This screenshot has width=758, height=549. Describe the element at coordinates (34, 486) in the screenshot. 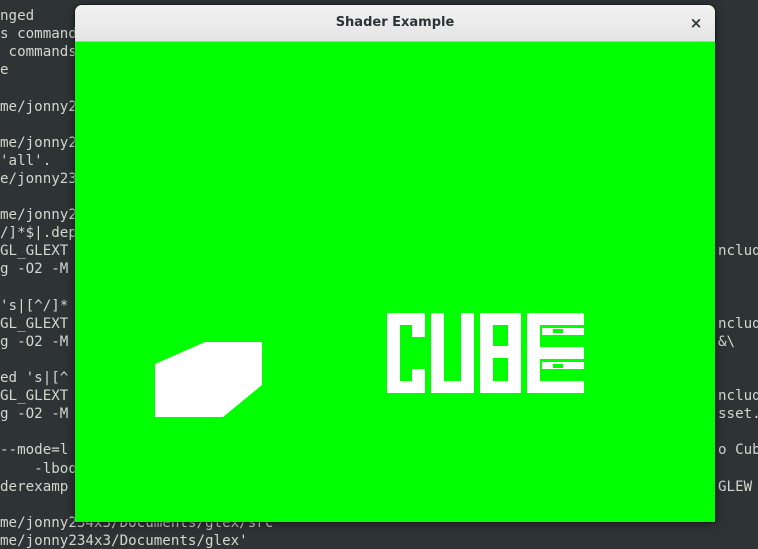

I see `terminal-line: derexamp` at that location.